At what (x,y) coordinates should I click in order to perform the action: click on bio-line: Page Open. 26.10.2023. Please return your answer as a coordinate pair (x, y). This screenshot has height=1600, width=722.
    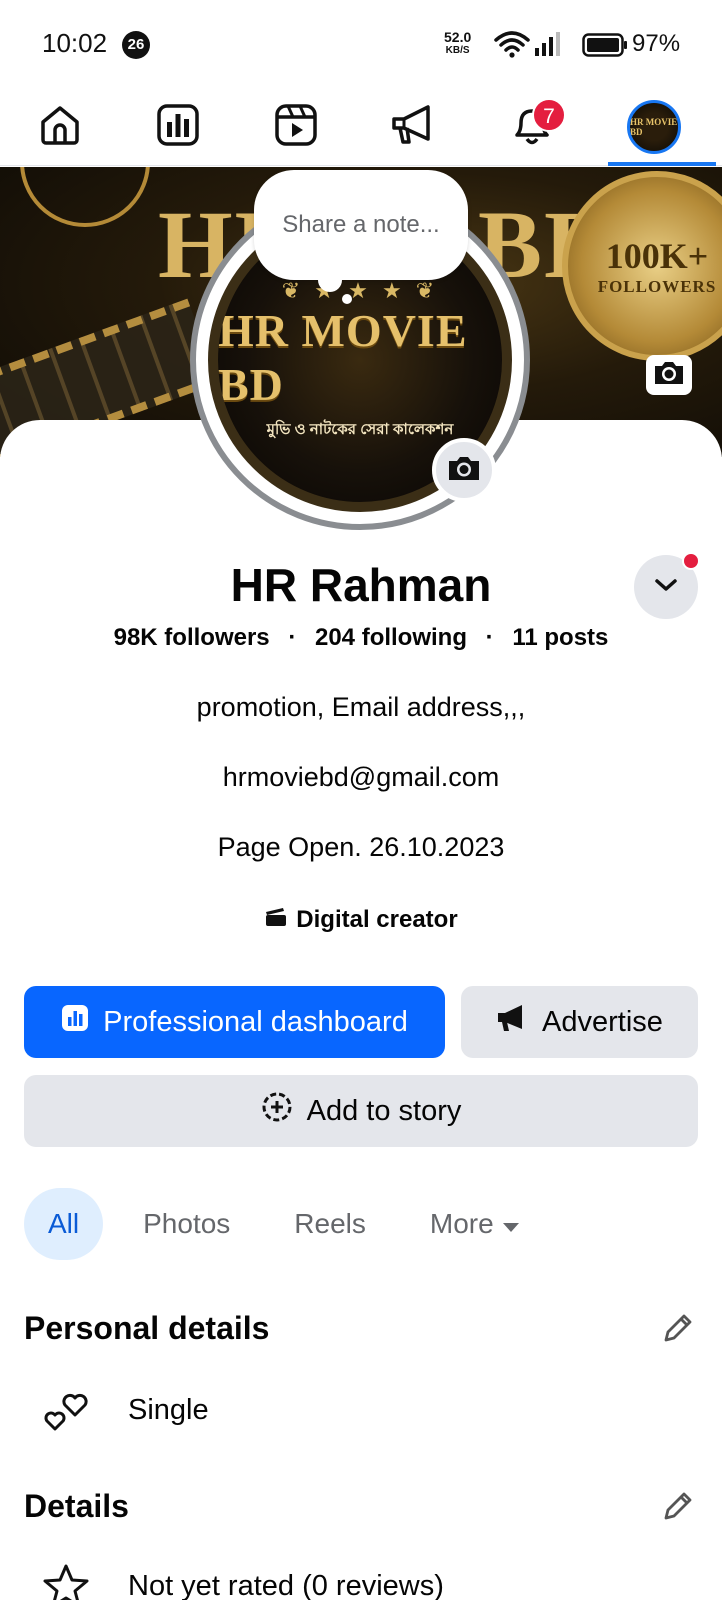
    Looking at the image, I should click on (361, 847).